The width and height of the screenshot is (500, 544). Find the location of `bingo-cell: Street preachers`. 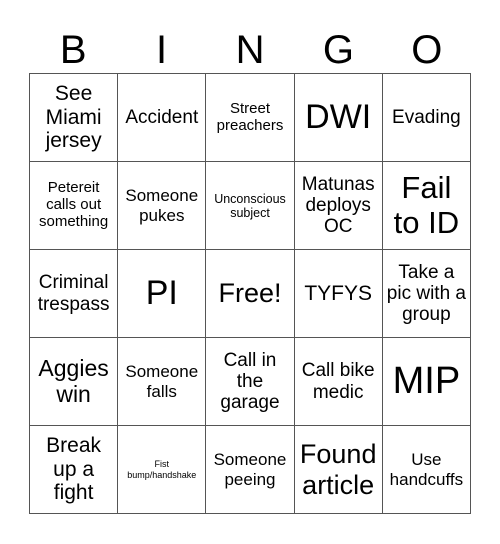

bingo-cell: Street preachers is located at coordinates (250, 118).